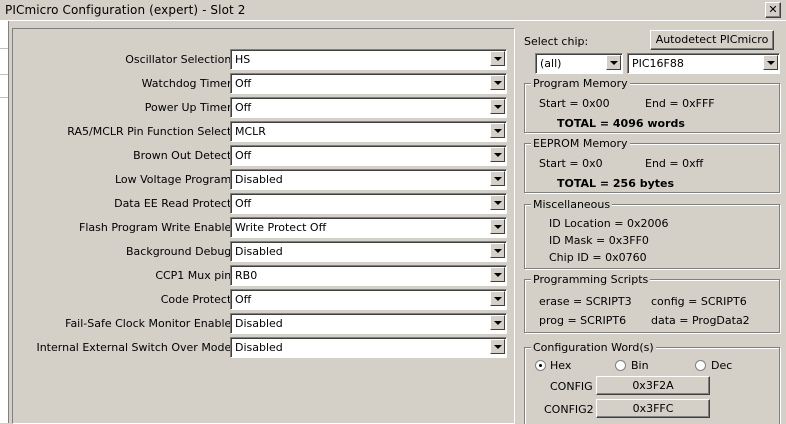  I want to click on config-row: Brown Out Detect: Off, so click(263, 155).